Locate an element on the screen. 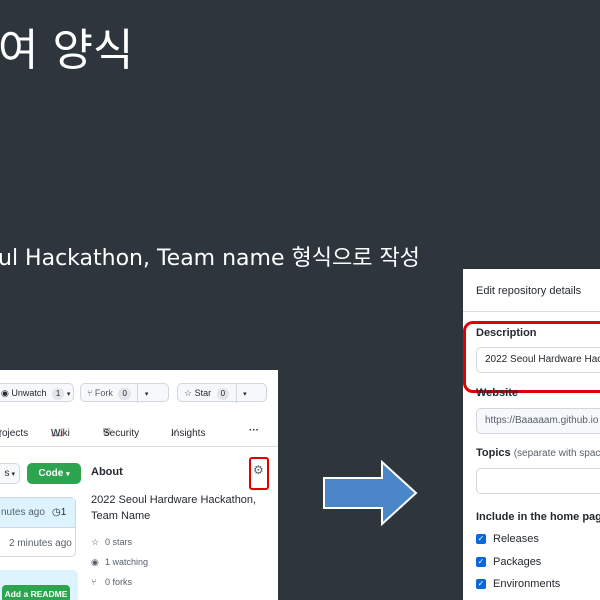 This screenshot has height=600, width=600. forks-link: ⑂ 0 forks is located at coordinates (111, 582).